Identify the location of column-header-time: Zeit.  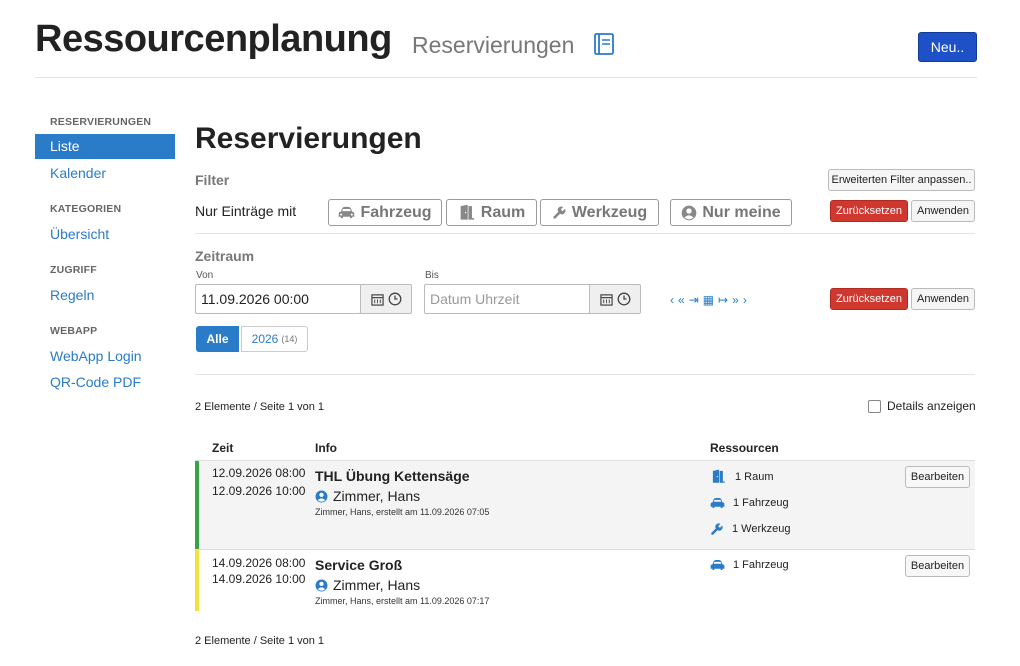
(223, 448).